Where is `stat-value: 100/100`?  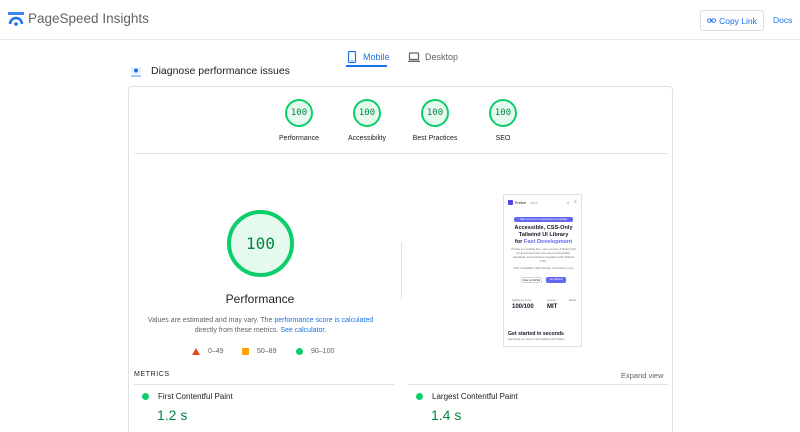
stat-value: 100/100 is located at coordinates (523, 307).